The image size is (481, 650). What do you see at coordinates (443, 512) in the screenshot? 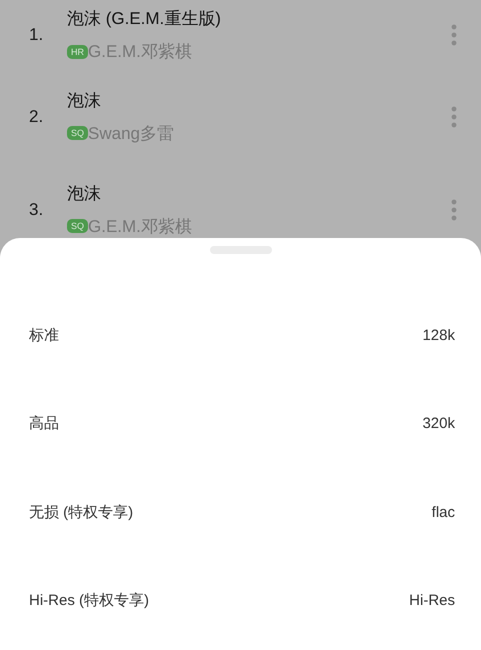
I see `bitrate-value: flac` at bounding box center [443, 512].